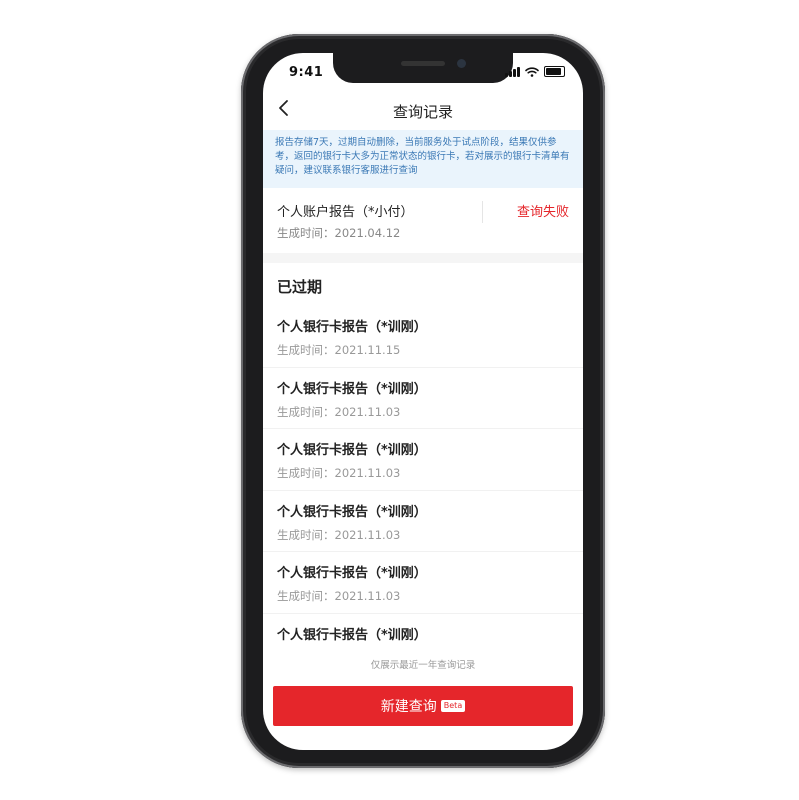  I want to click on status-time: 9:41, so click(306, 72).